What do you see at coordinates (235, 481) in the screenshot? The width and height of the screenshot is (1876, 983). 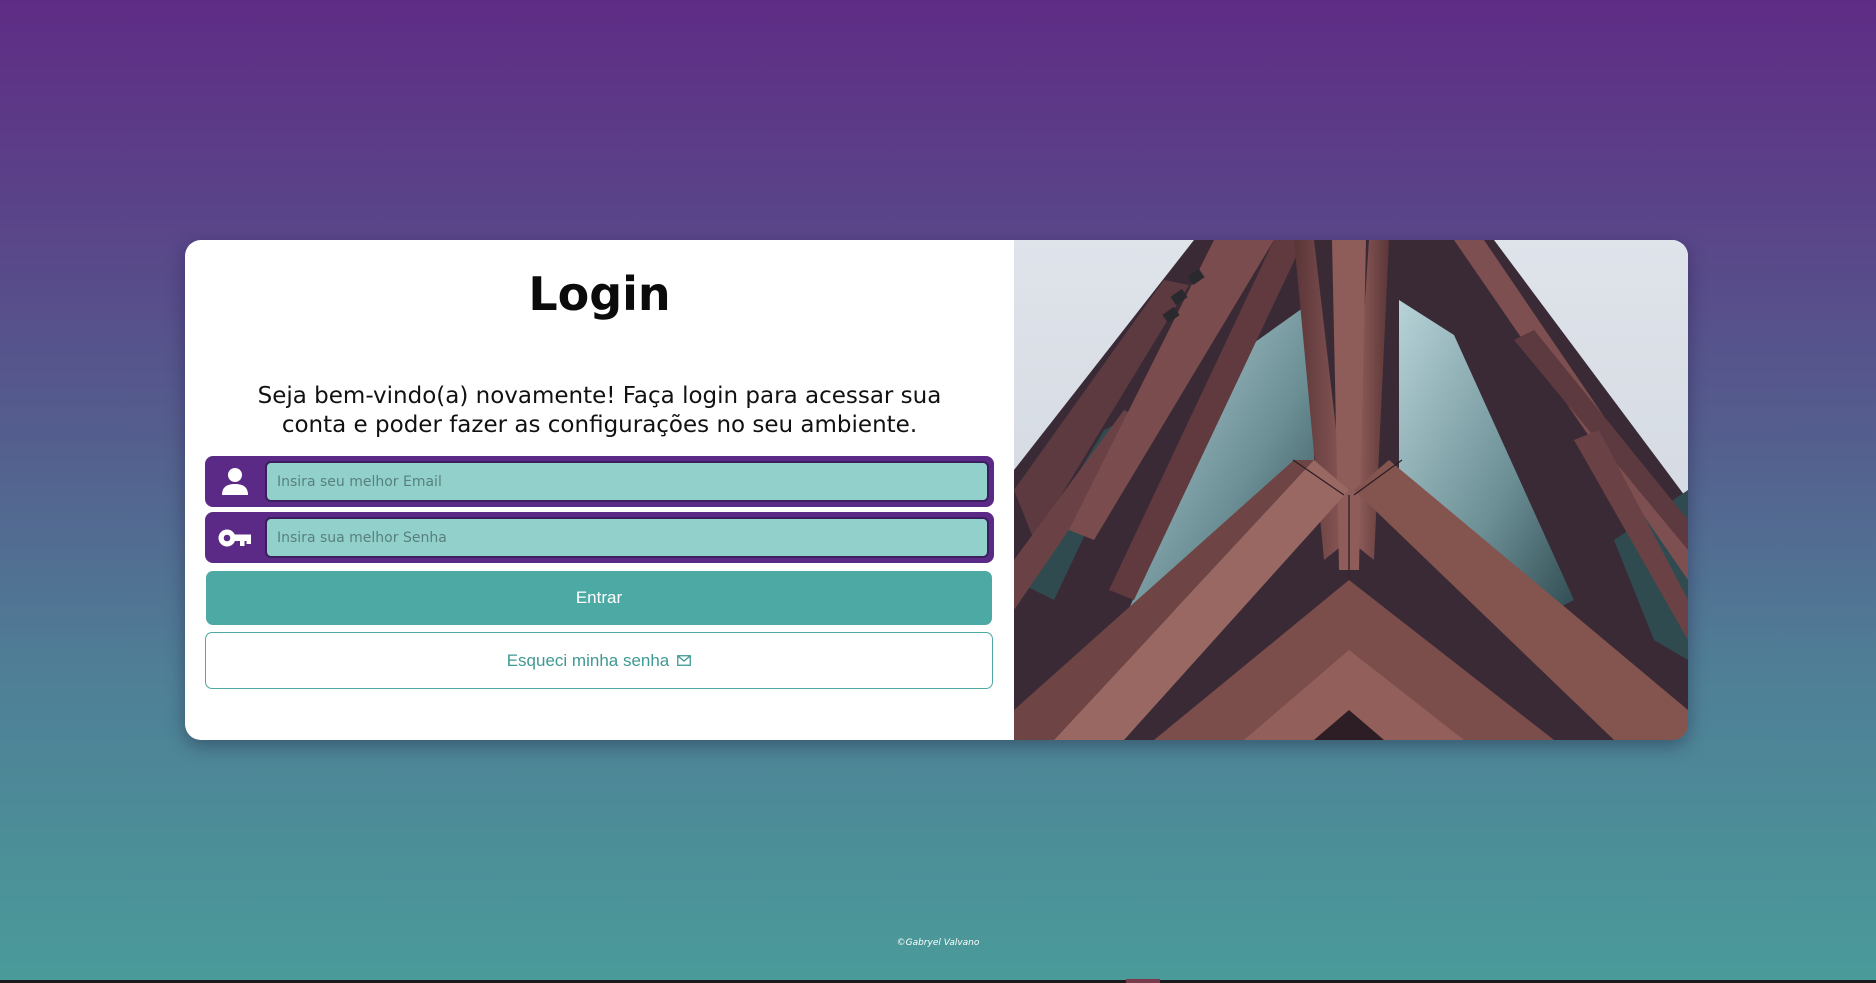 I see `user-icon` at bounding box center [235, 481].